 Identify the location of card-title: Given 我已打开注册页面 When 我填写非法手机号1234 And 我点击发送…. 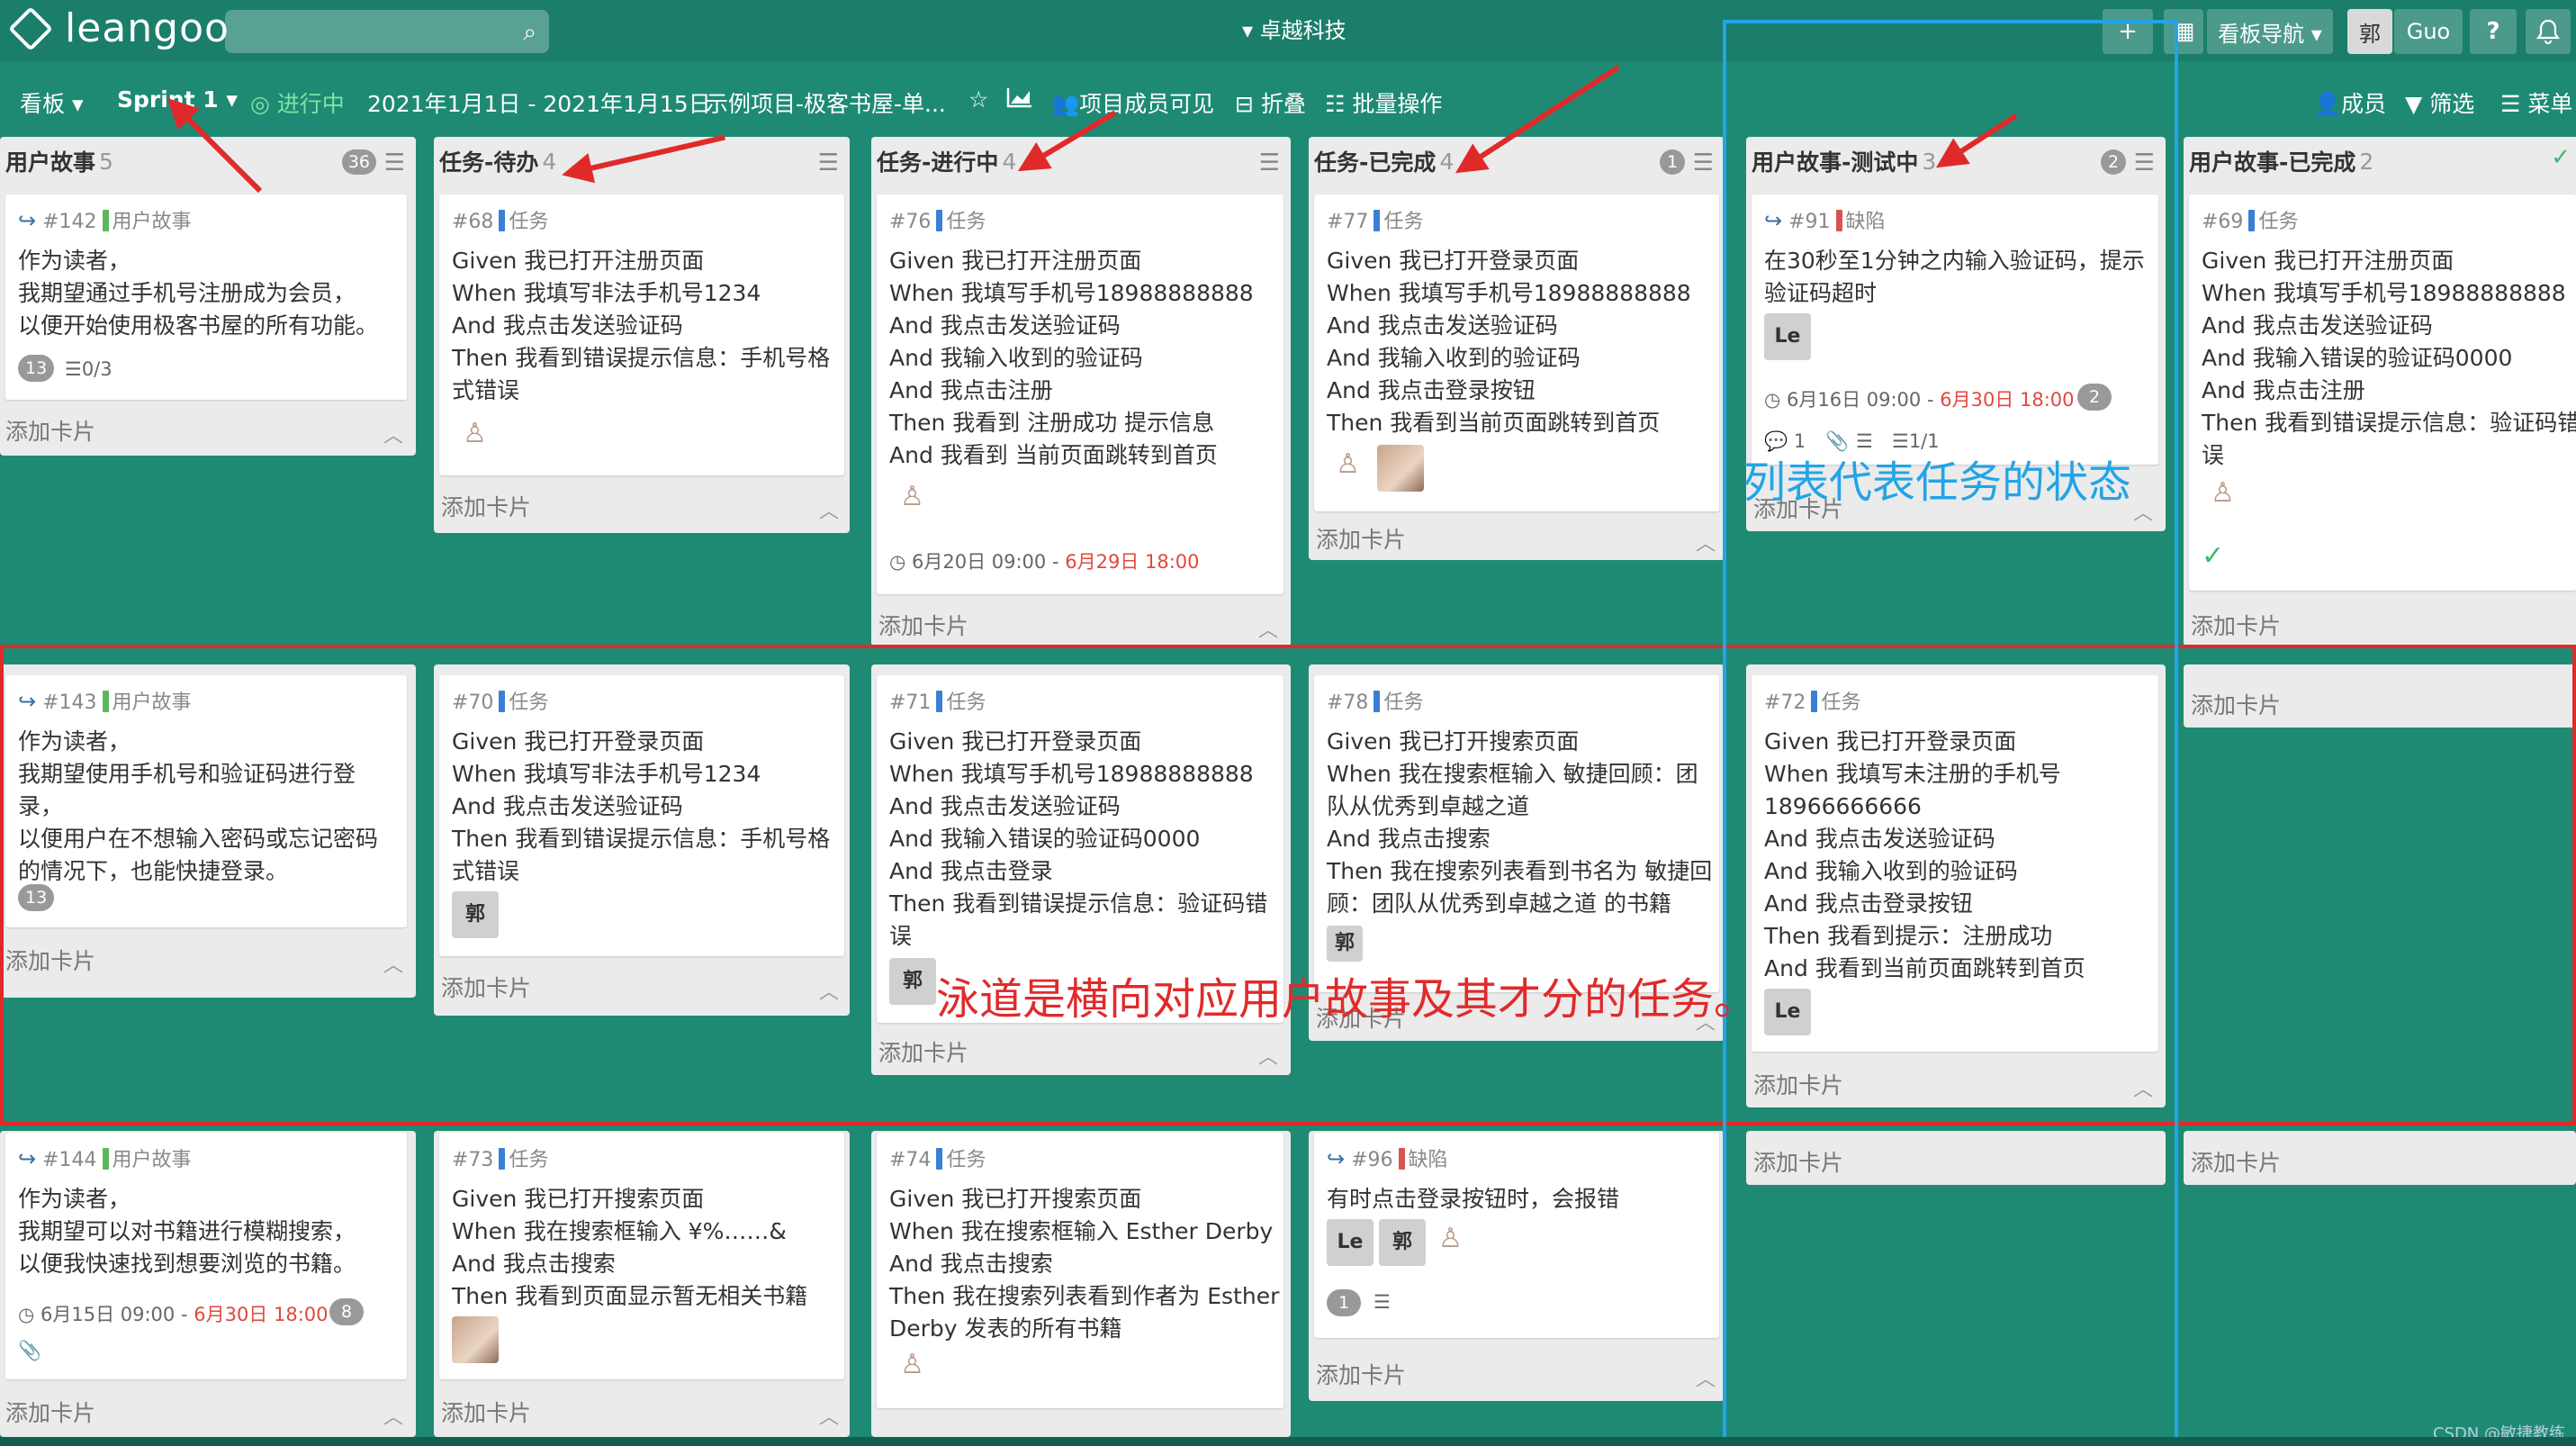
(641, 326).